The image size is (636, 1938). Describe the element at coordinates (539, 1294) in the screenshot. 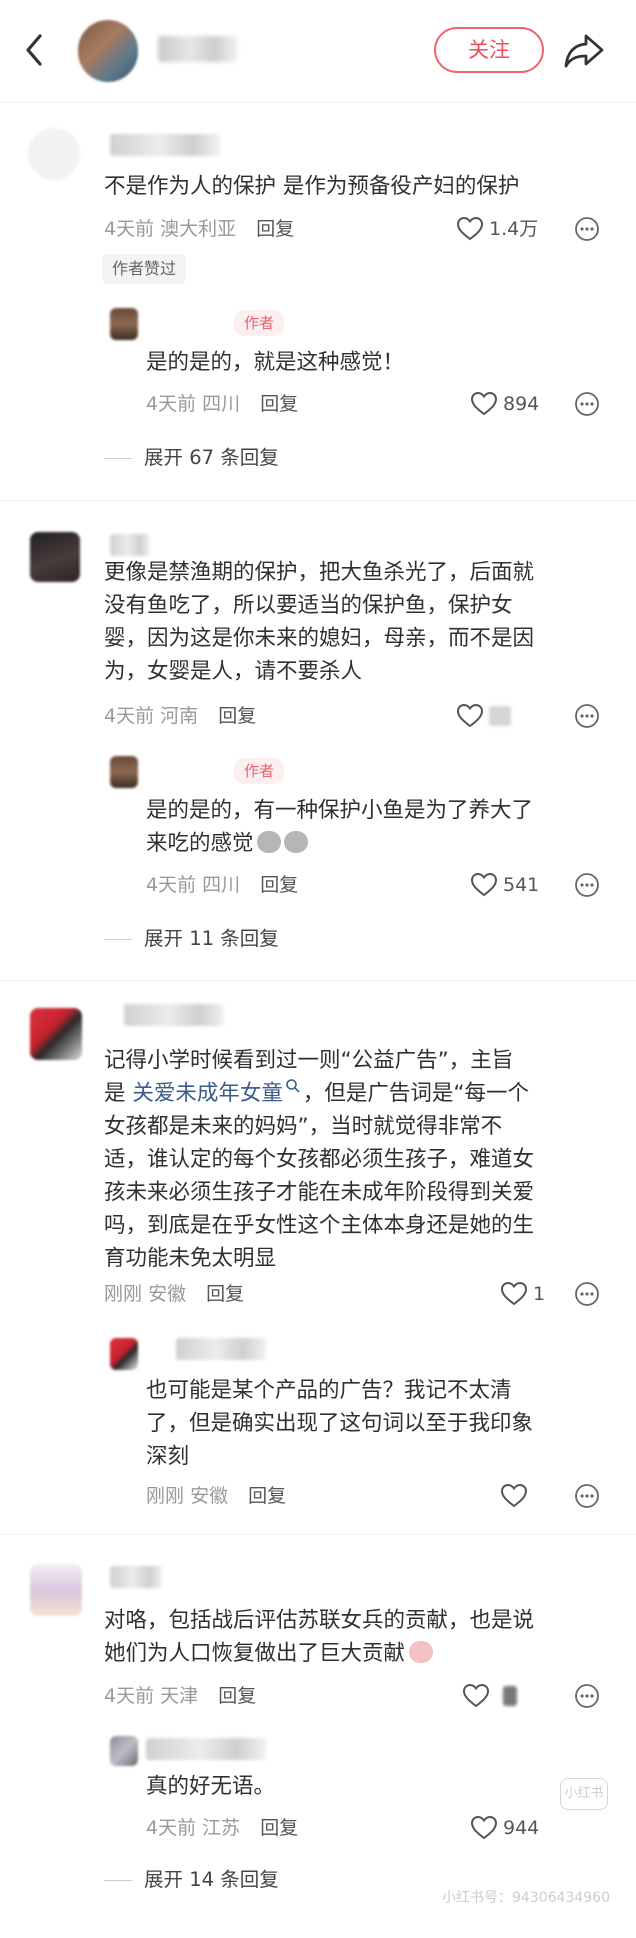

I see `like-count: 1` at that location.